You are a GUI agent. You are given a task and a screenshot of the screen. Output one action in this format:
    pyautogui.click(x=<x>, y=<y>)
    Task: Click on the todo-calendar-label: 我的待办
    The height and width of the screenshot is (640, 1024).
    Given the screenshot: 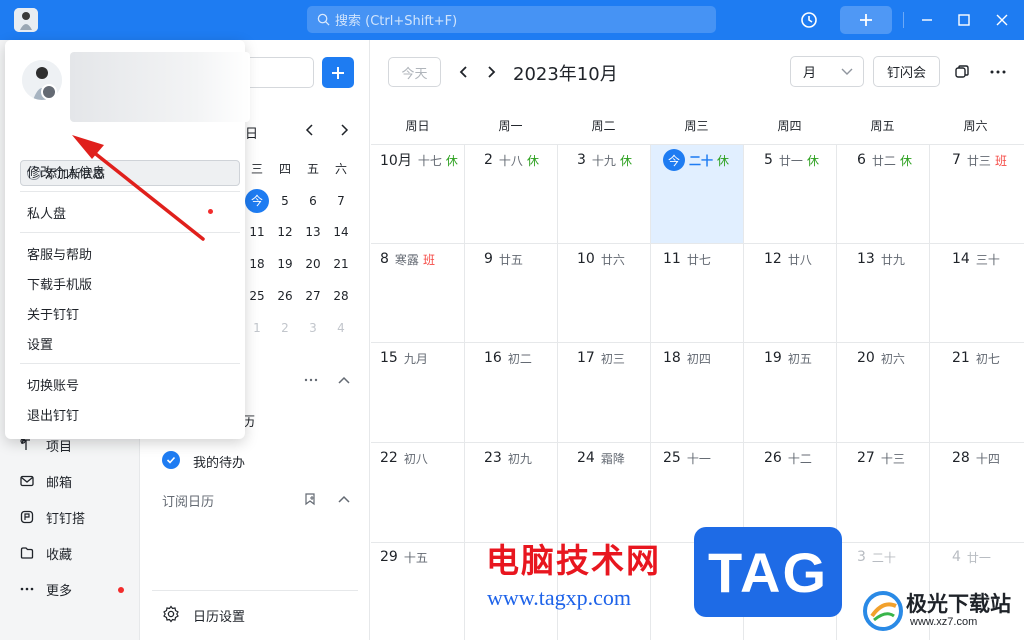 What is the action you would take?
    pyautogui.click(x=219, y=461)
    